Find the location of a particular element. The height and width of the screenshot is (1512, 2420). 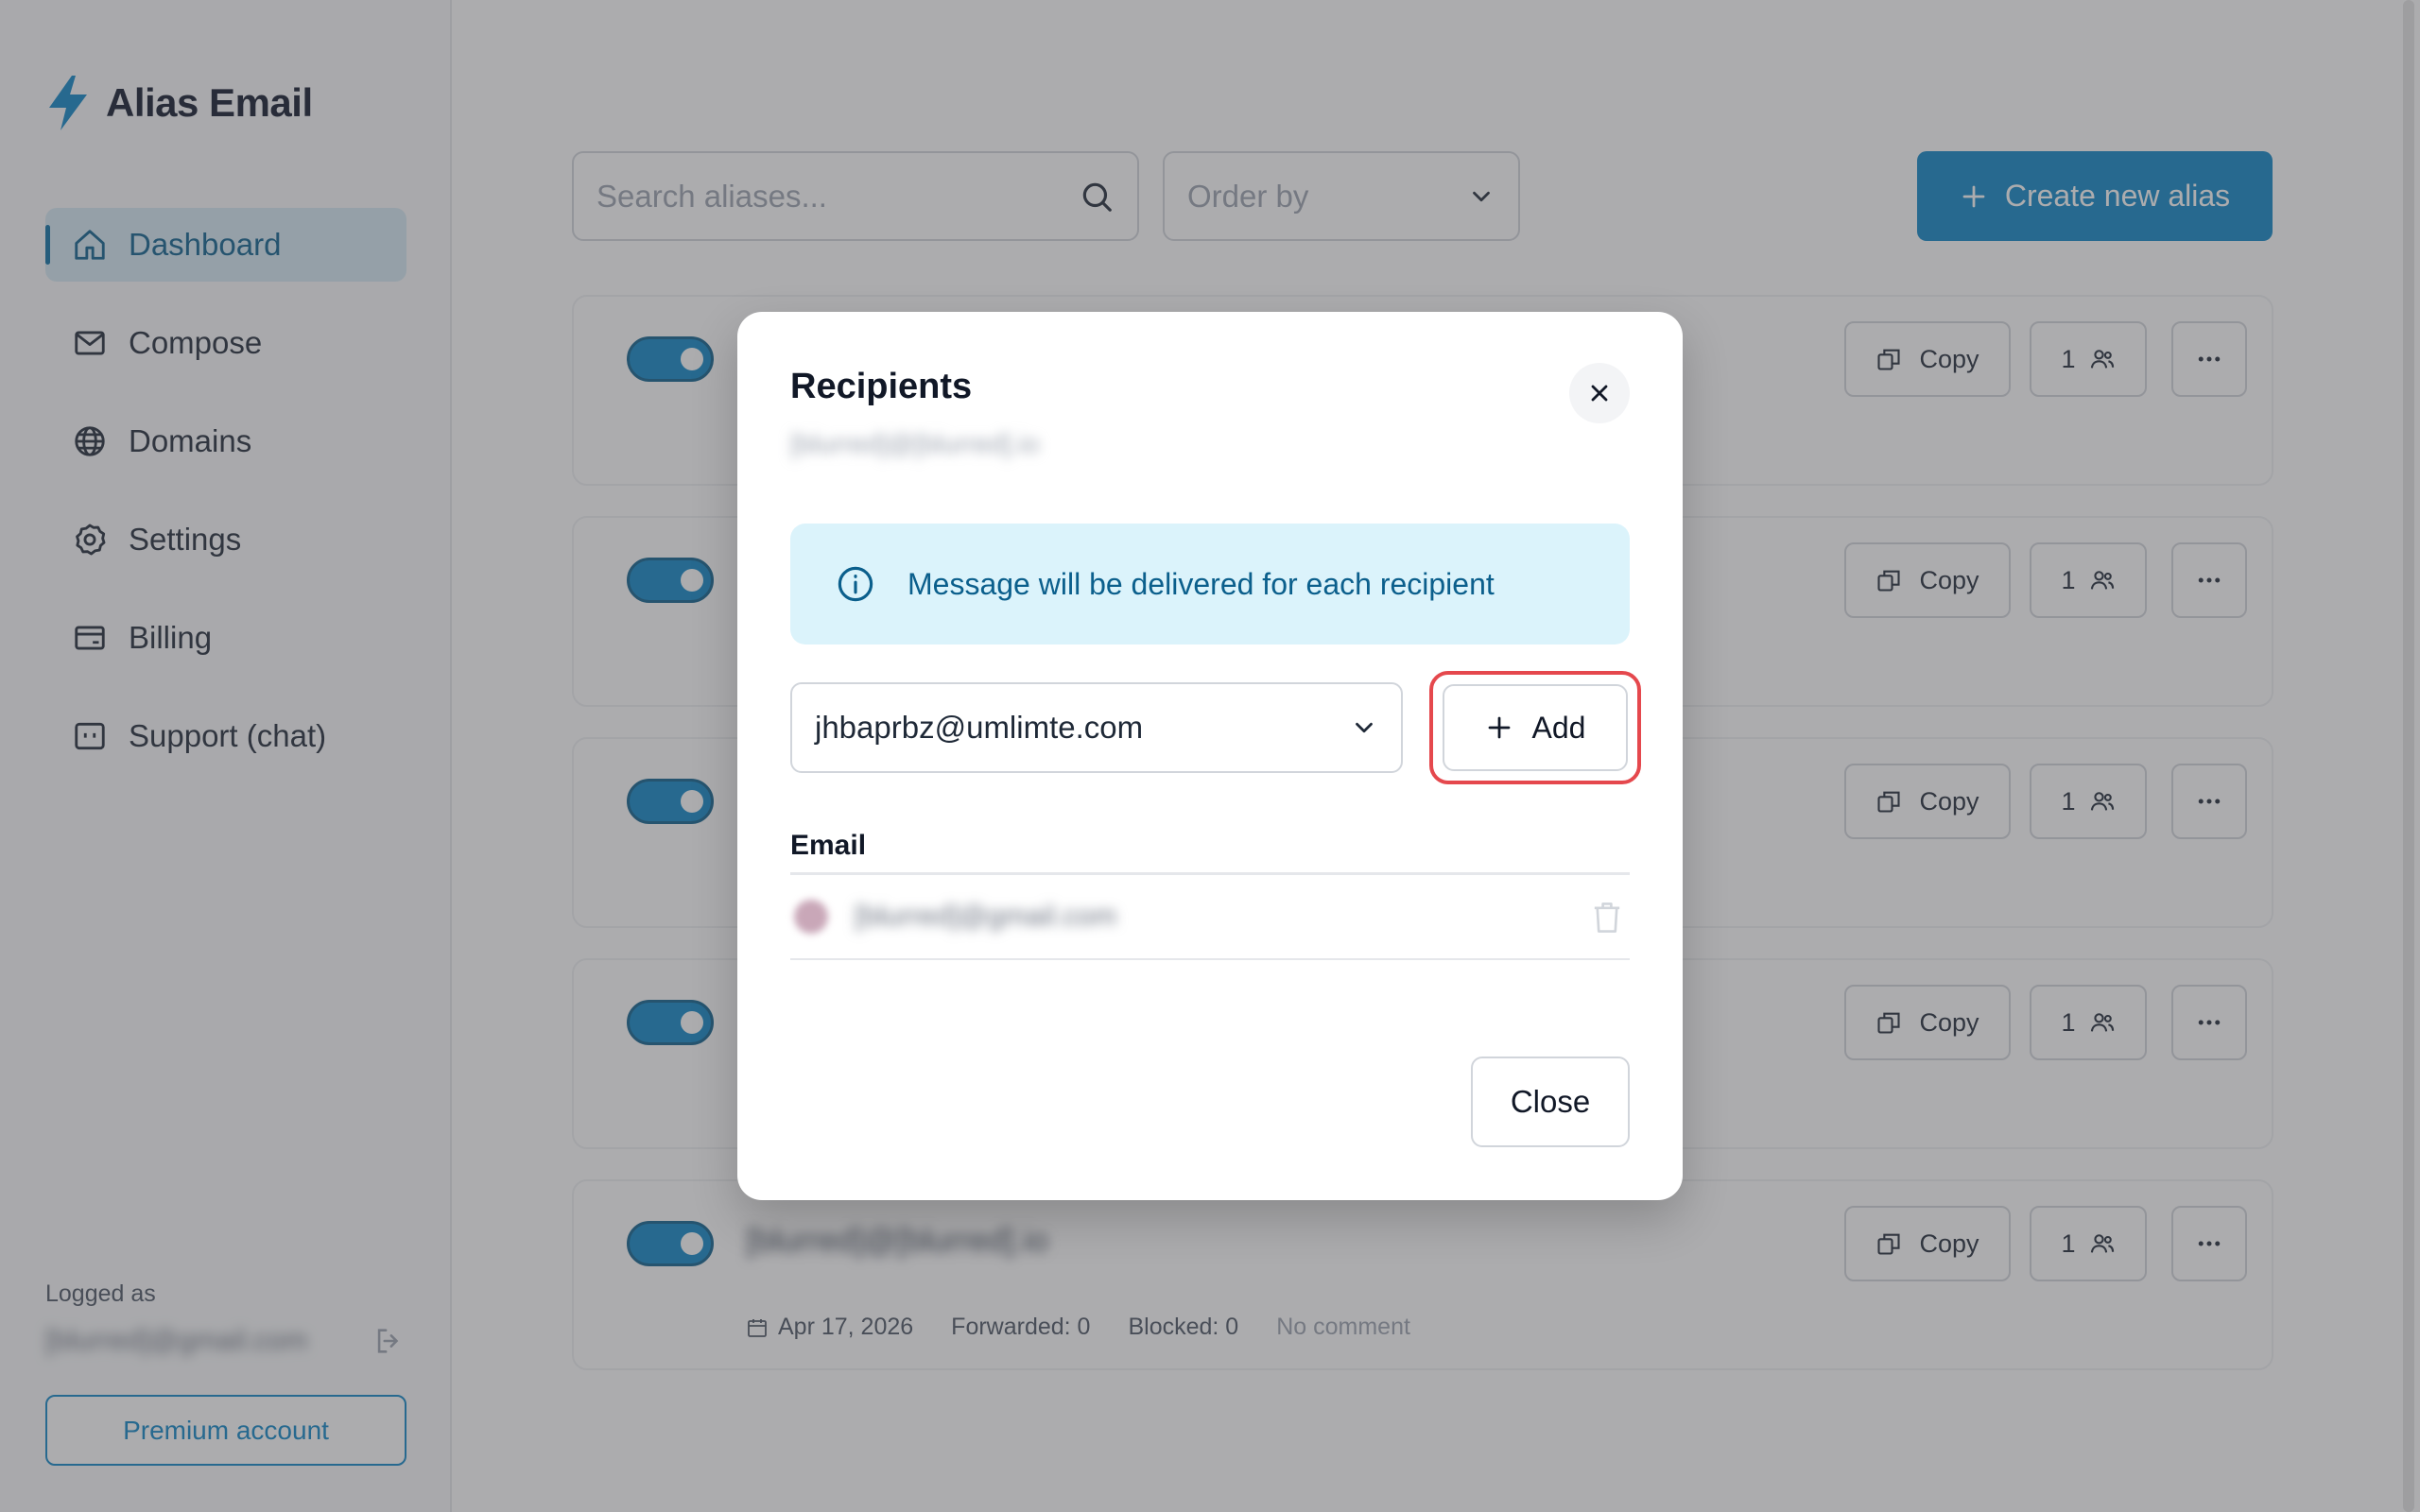

table-row: [blurred]@gmail.com is located at coordinates (1210, 917).